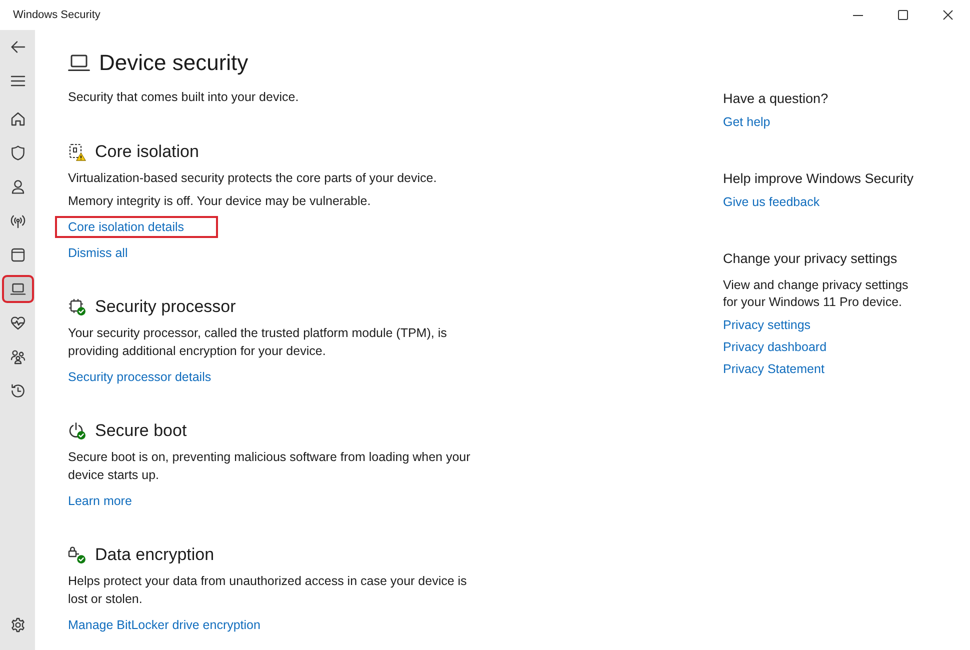  I want to click on link: Privacy settings, so click(767, 325).